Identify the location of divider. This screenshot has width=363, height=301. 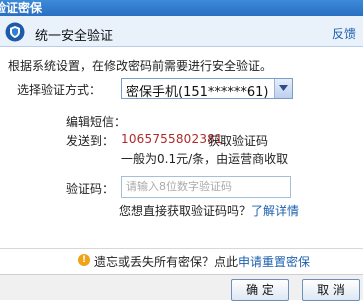
(181, 248).